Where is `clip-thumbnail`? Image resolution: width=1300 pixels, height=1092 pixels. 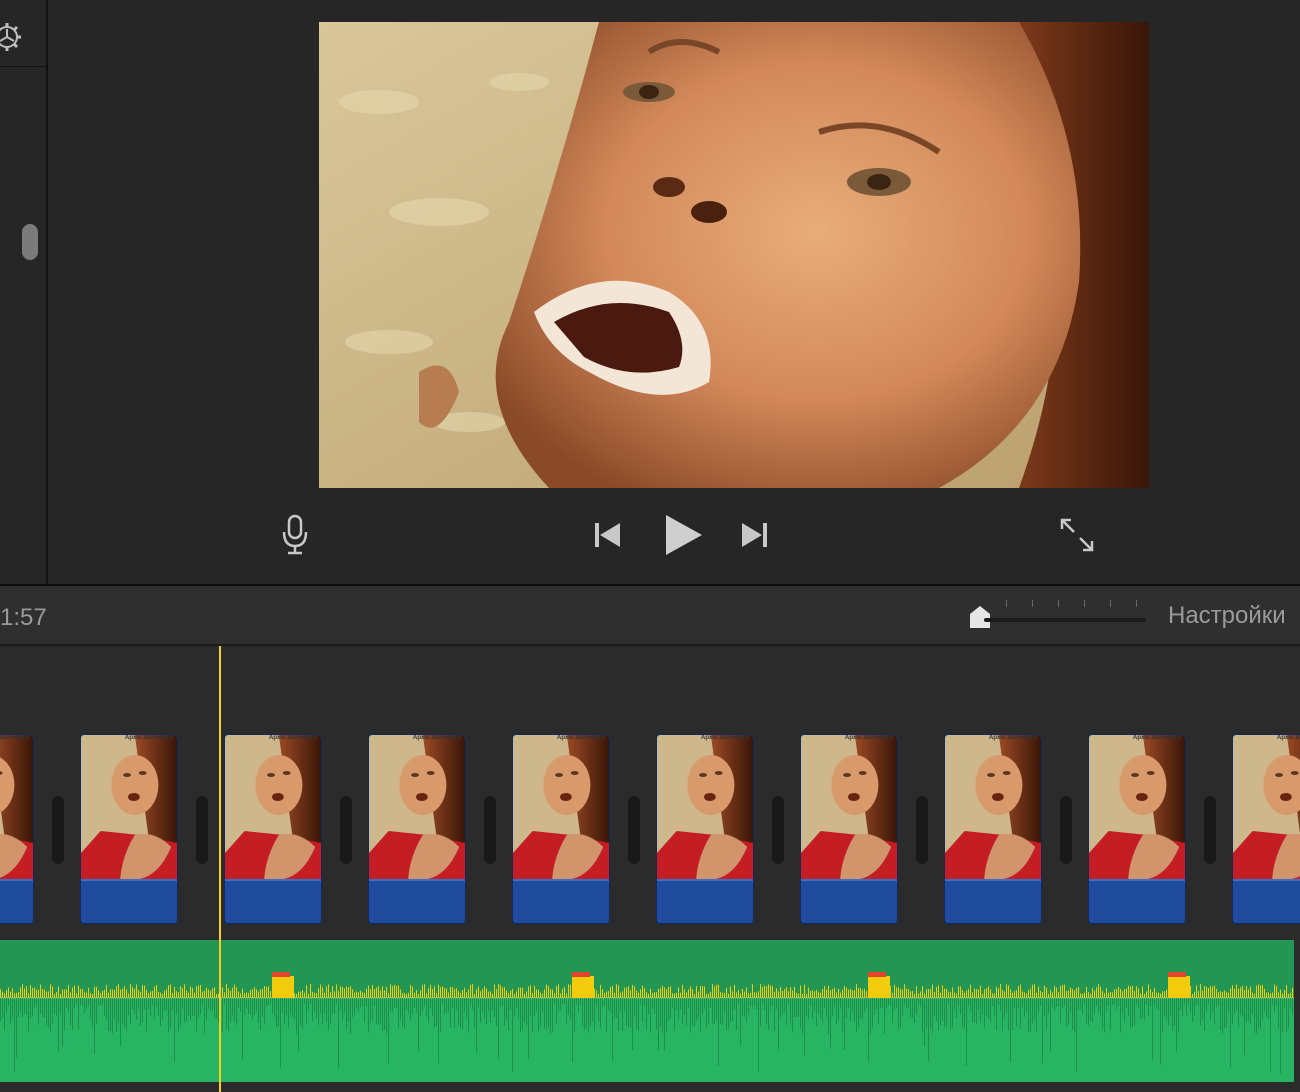
clip-thumbnail is located at coordinates (129, 807).